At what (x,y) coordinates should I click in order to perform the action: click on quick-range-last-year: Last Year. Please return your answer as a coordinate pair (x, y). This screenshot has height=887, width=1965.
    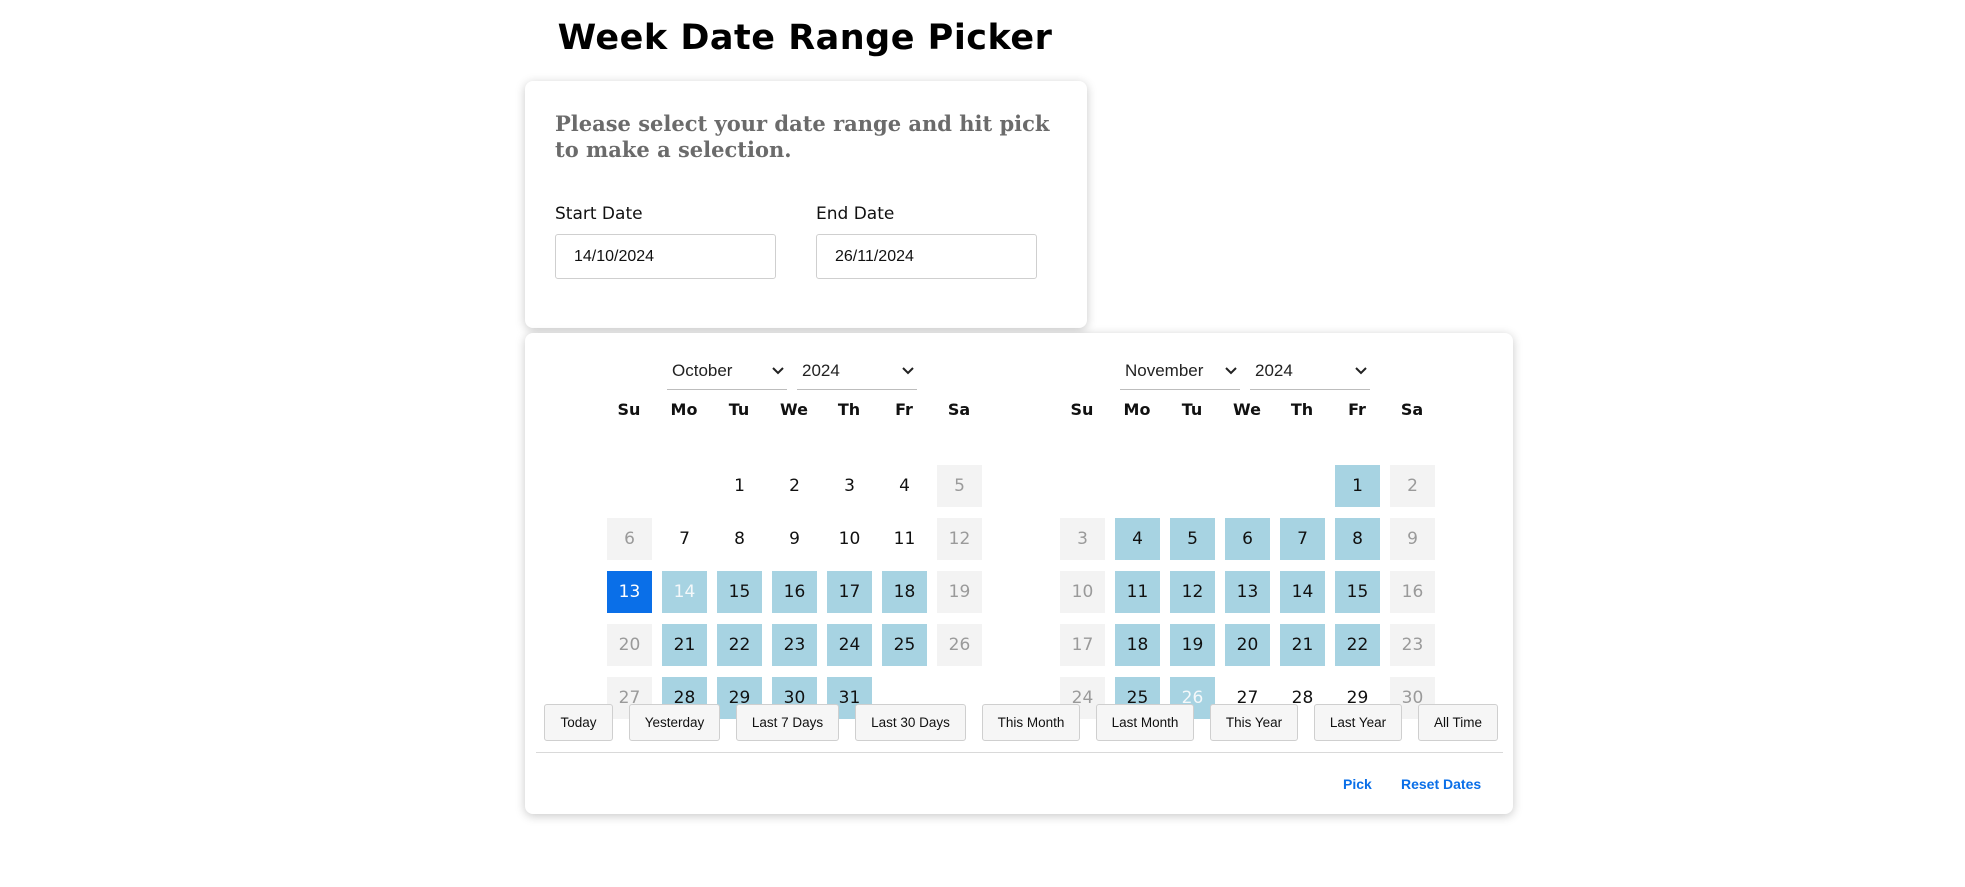
    Looking at the image, I should click on (1358, 722).